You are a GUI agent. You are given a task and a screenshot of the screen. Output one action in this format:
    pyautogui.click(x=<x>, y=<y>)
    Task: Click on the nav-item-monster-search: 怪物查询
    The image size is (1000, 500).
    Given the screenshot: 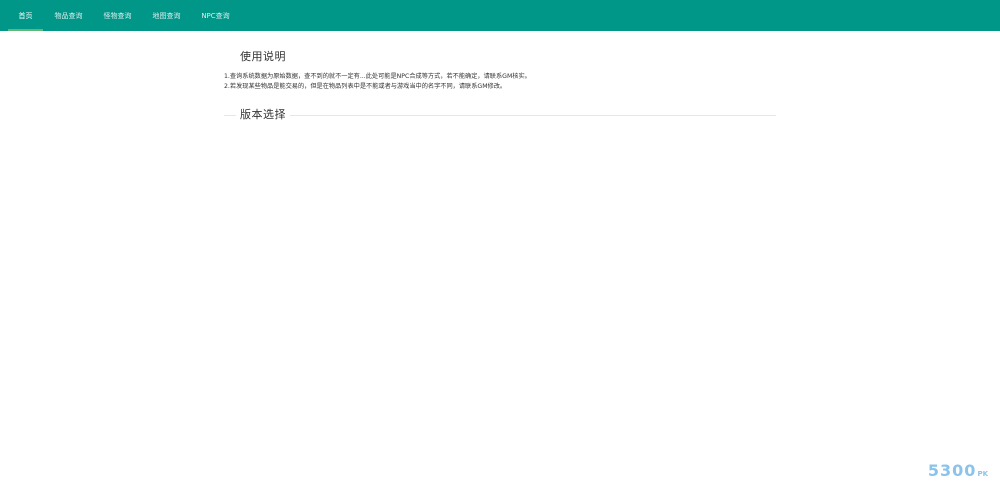 What is the action you would take?
    pyautogui.click(x=117, y=15)
    